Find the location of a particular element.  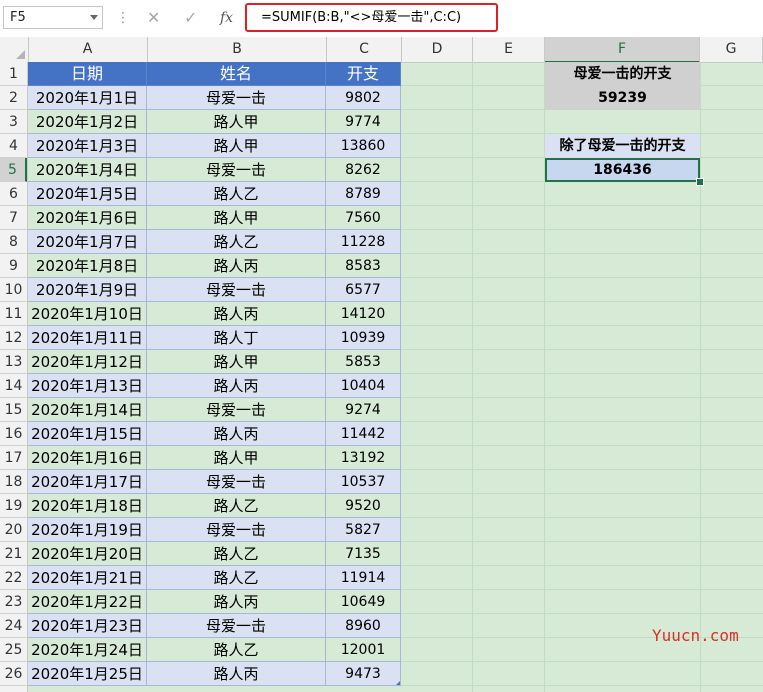

date-cell: 2020年1月24日 is located at coordinates (87, 650).